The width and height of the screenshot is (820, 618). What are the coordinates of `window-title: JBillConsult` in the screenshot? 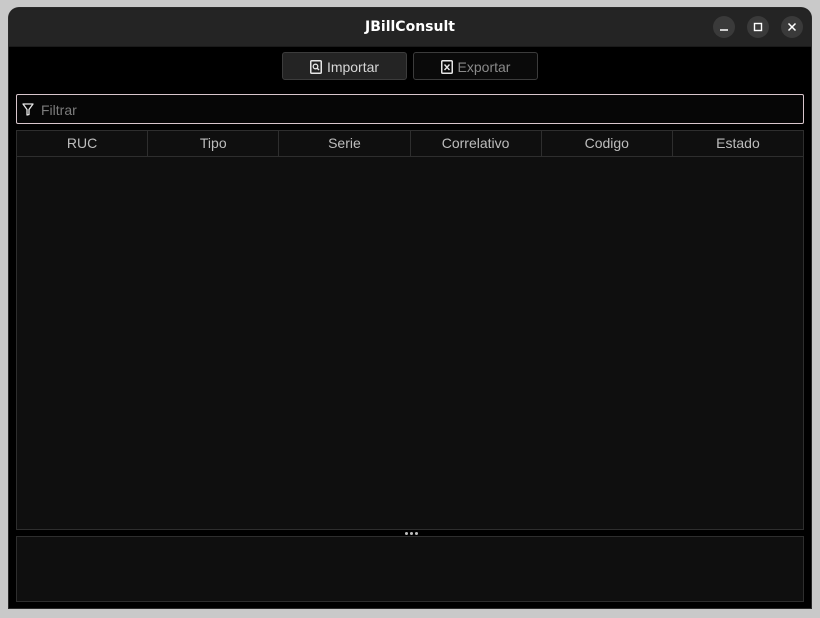 It's located at (410, 27).